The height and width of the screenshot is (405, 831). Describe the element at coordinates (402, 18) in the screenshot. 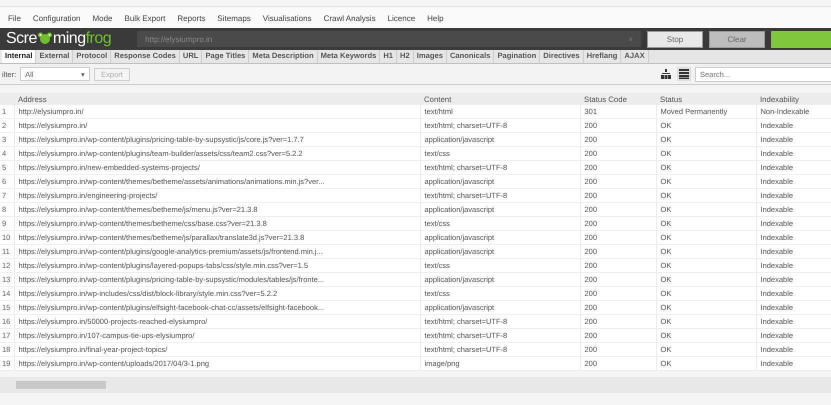

I see `menu-item: Licence` at that location.